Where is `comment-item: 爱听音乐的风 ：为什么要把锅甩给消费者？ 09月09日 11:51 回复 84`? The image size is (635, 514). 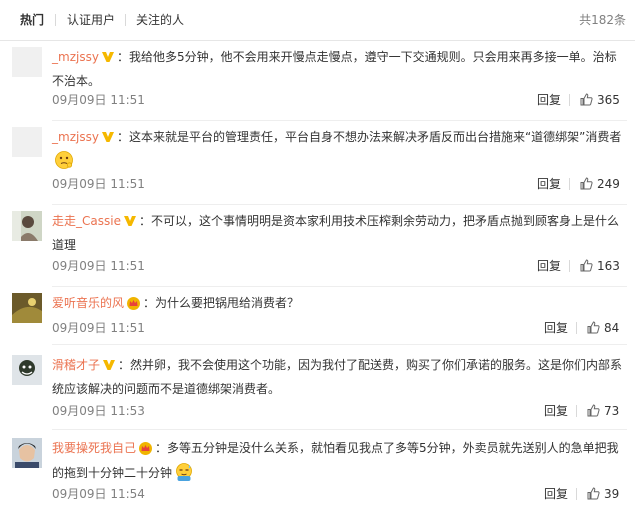 comment-item: 爱听音乐的风 ：为什么要把锅甩给消费者？ 09月09日 11:51 回复 84 is located at coordinates (317, 316).